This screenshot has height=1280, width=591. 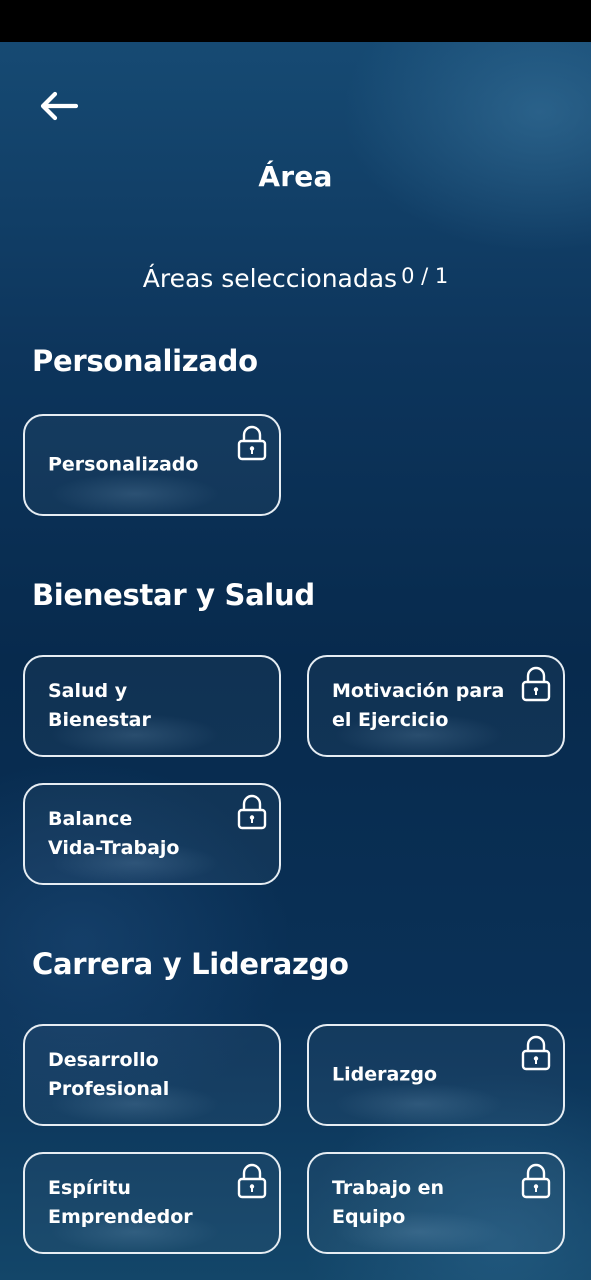 What do you see at coordinates (190, 964) in the screenshot?
I see `section-title-carrera-y-liderazgo: Carrera y Liderazgo` at bounding box center [190, 964].